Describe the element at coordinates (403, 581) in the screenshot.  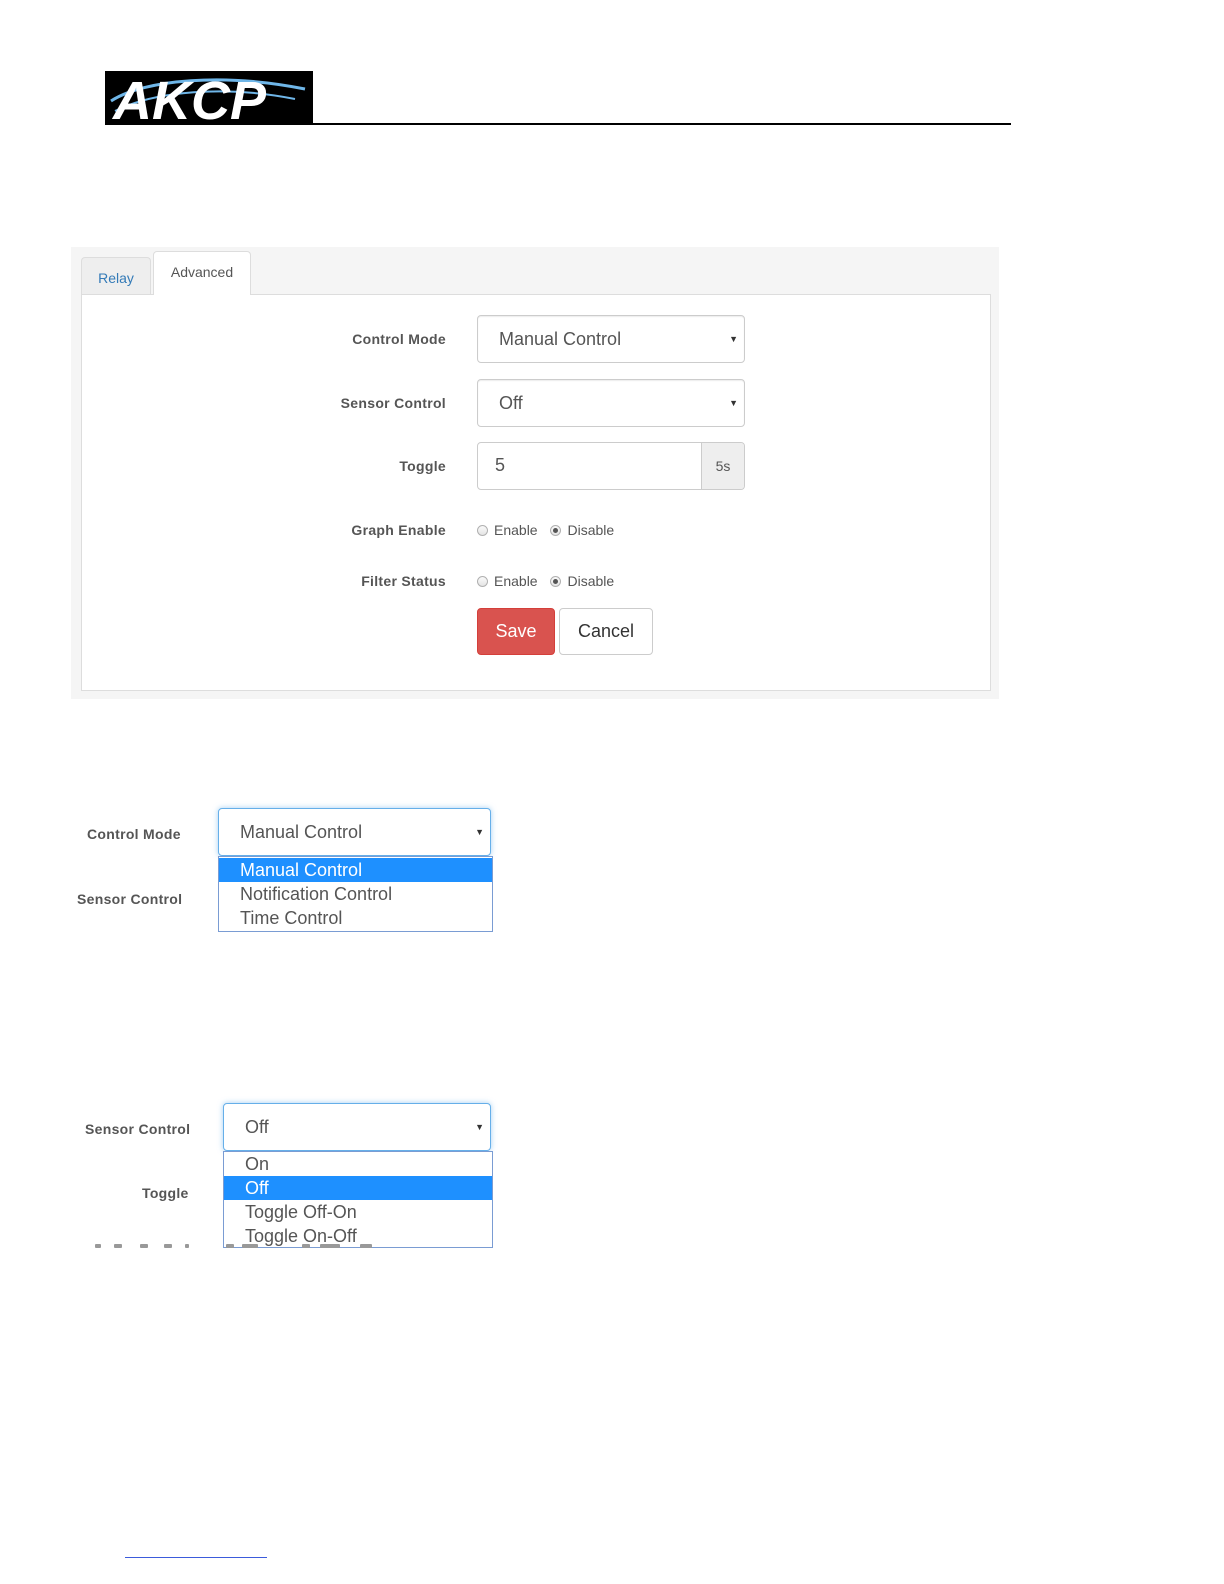
I see `filter-status-label: Filter Status` at that location.